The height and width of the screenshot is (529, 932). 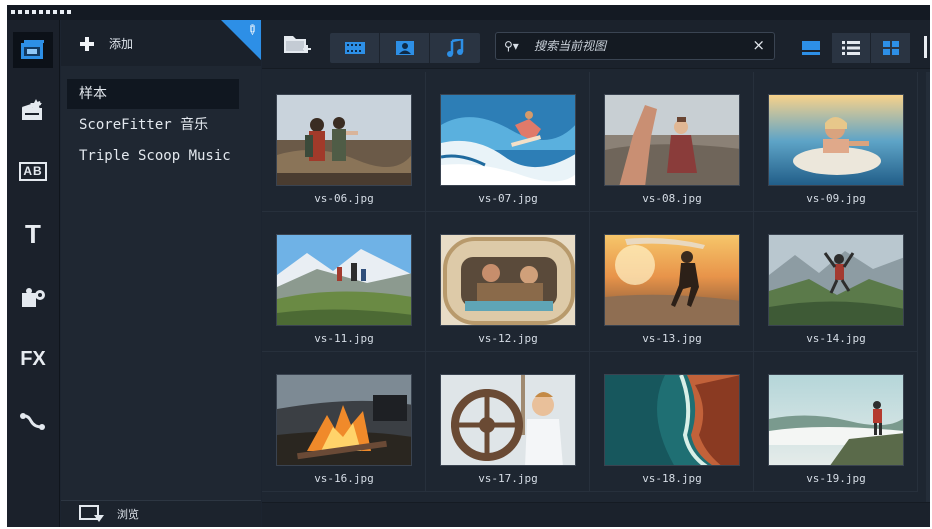 I want to click on rail-path, so click(x=33, y=421).